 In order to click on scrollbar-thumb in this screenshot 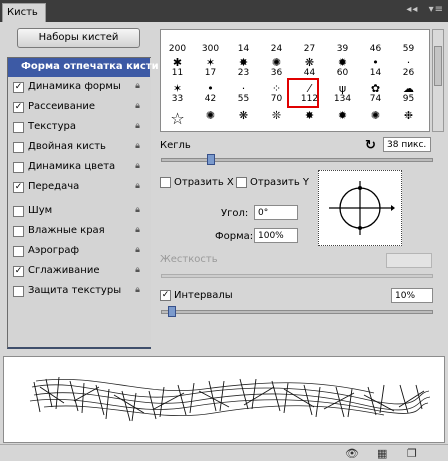, I will do `click(438, 66)`.